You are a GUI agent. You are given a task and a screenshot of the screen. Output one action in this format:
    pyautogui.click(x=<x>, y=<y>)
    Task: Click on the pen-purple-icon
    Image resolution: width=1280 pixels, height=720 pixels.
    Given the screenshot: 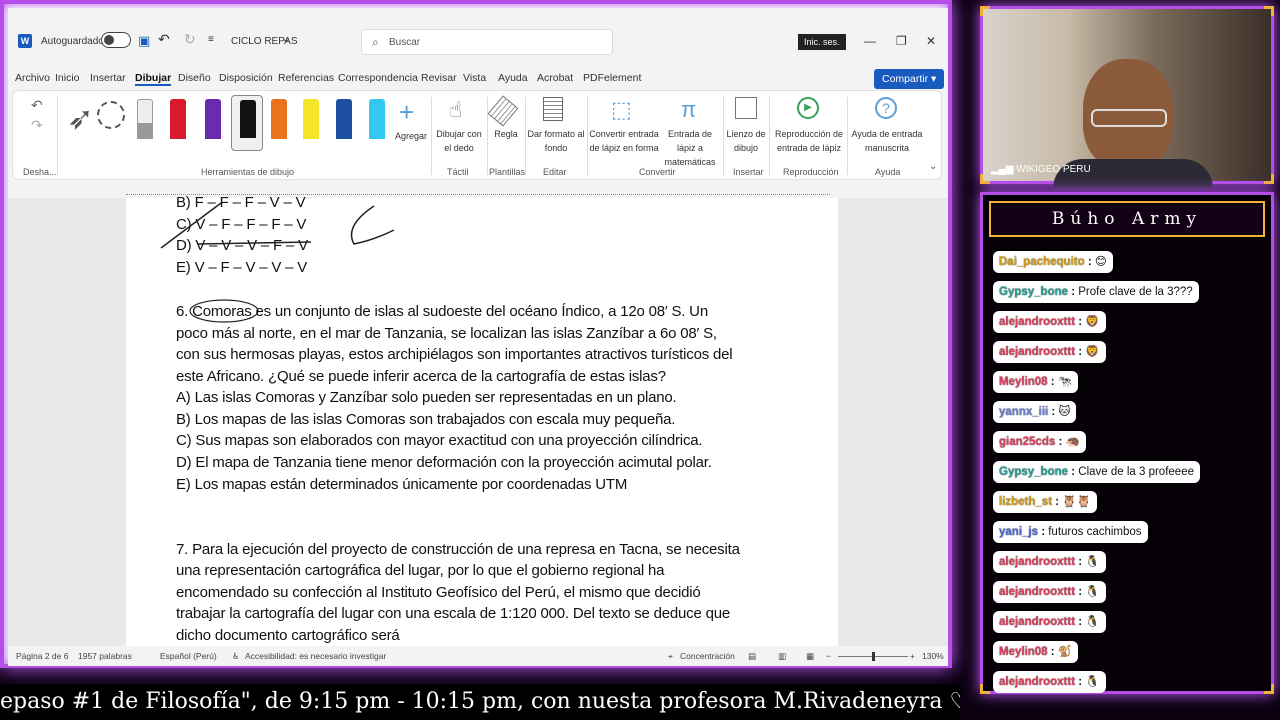 What is the action you would take?
    pyautogui.click(x=213, y=119)
    